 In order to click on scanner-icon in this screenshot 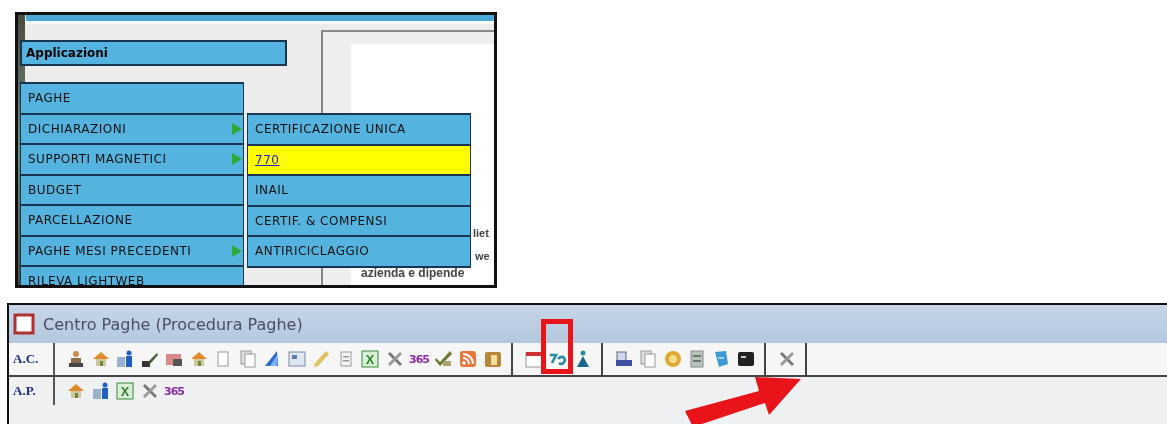, I will do `click(623, 359)`.